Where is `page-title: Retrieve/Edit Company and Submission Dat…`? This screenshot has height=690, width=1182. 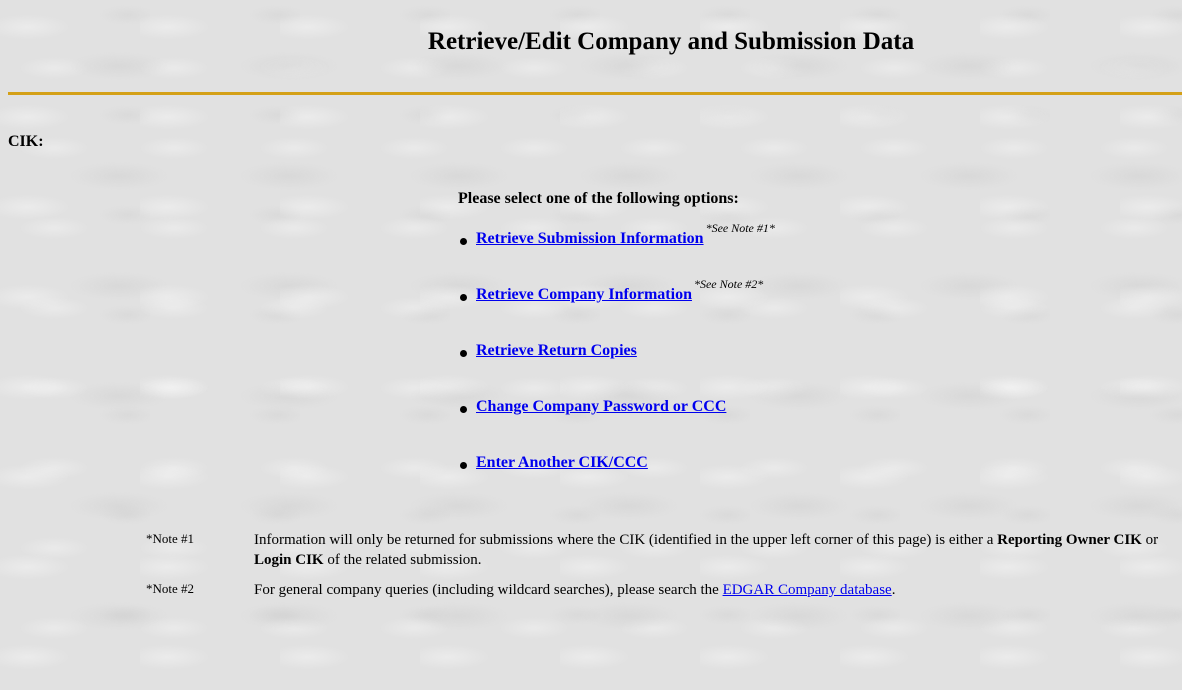
page-title: Retrieve/Edit Company and Submission Dat… is located at coordinates (671, 41).